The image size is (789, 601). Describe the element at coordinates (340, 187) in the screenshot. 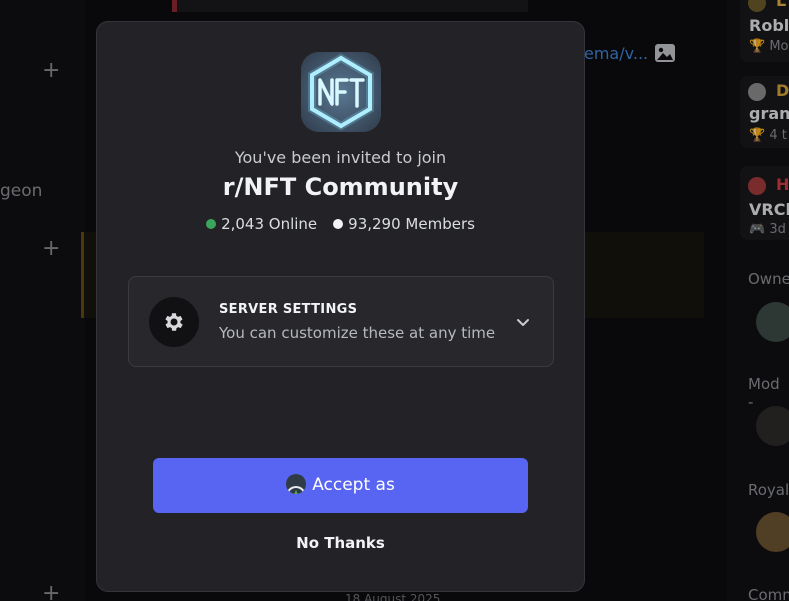

I see `server-name: r/NFT Community` at that location.